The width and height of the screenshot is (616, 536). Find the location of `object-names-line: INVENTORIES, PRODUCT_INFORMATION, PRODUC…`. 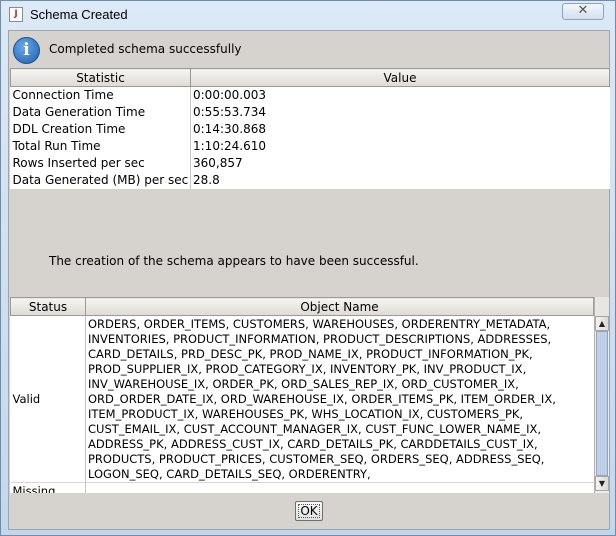

object-names-line: INVENTORIES, PRODUCT_INFORMATION, PRODUC… is located at coordinates (320, 338).